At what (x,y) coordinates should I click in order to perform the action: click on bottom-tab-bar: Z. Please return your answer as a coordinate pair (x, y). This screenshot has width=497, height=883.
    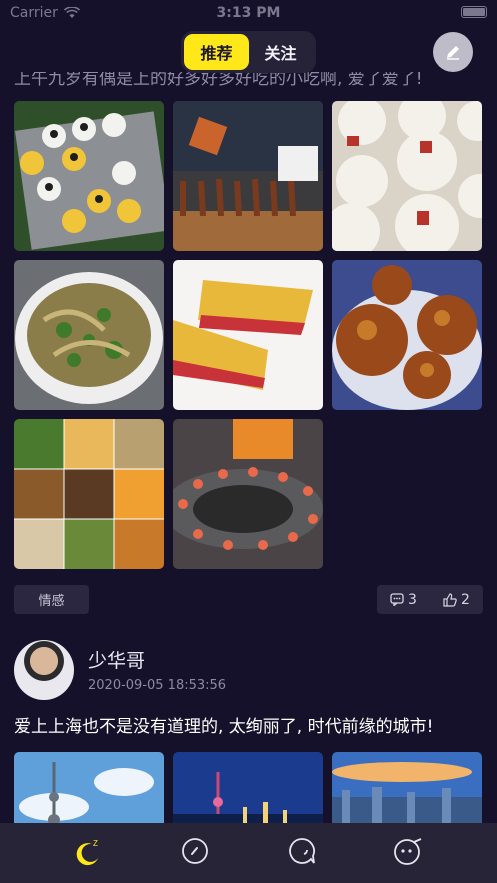
    Looking at the image, I should click on (248, 853).